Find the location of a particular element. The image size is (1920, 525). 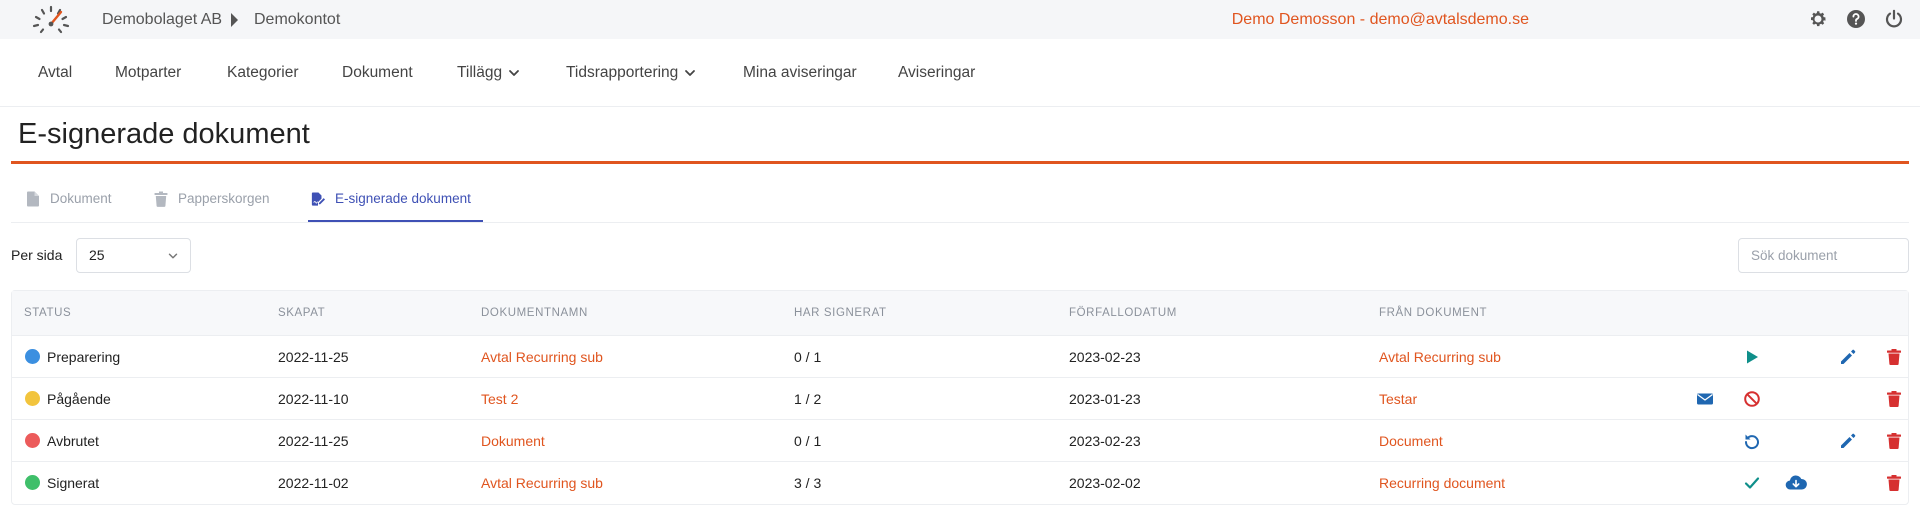

tab-label: E-signerade dokument is located at coordinates (403, 198).